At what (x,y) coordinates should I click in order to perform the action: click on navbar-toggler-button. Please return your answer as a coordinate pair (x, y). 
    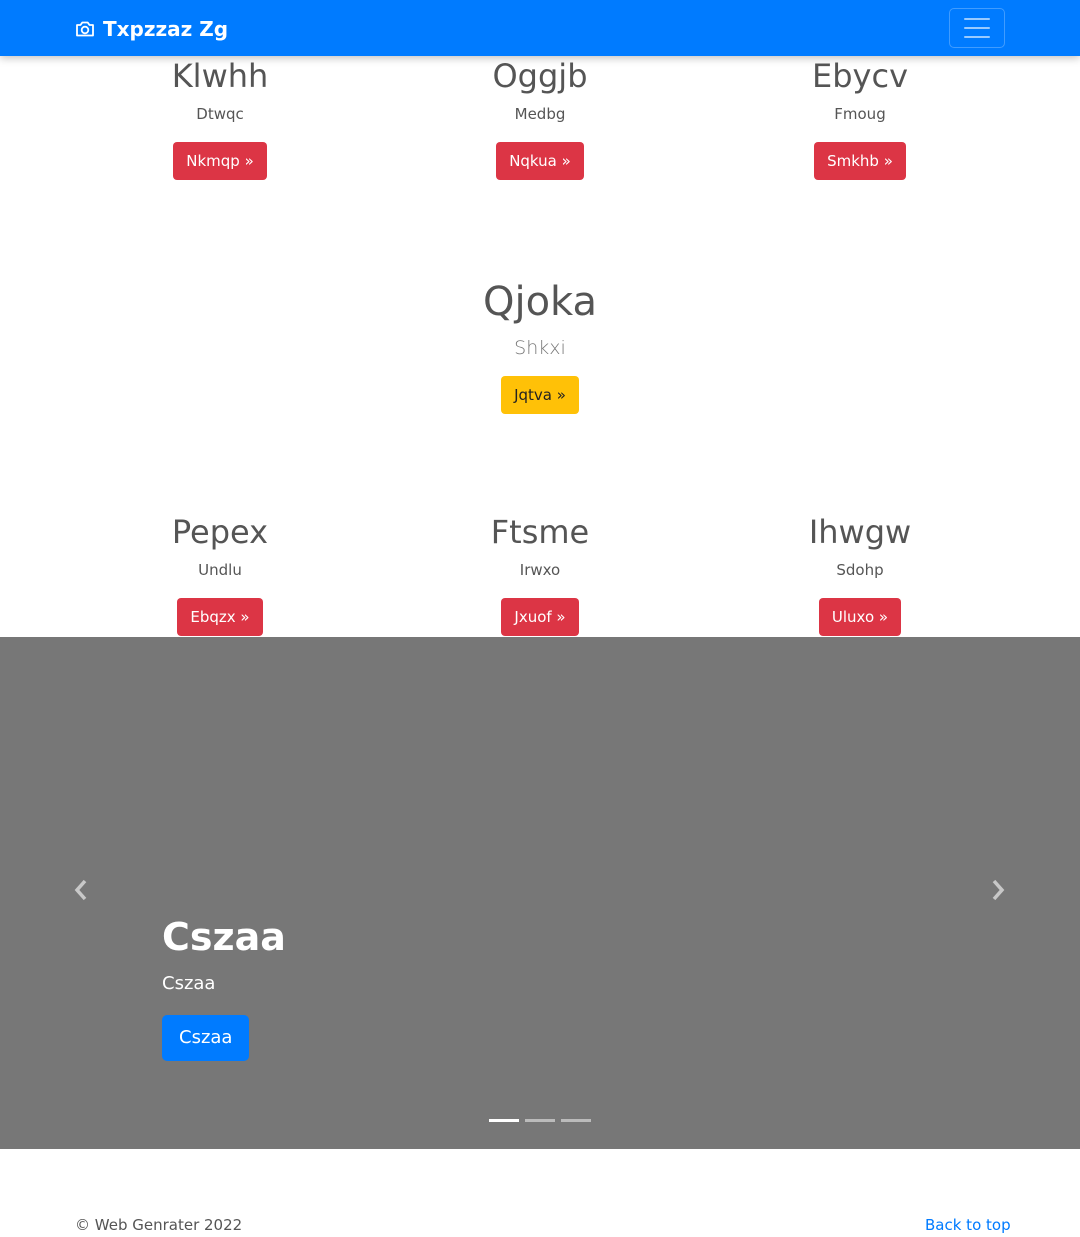
    Looking at the image, I should click on (977, 28).